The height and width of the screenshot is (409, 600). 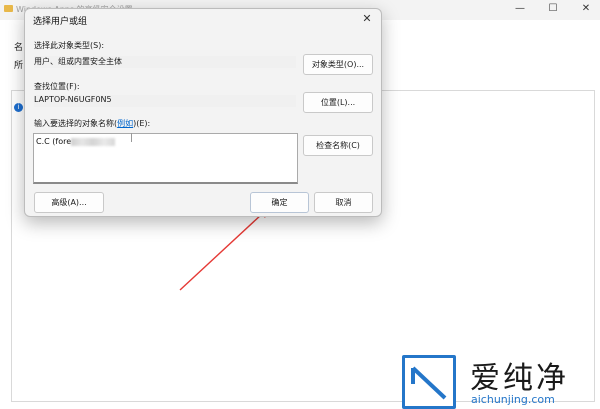 What do you see at coordinates (513, 399) in the screenshot?
I see `watermark-url: aichunjing.com` at bounding box center [513, 399].